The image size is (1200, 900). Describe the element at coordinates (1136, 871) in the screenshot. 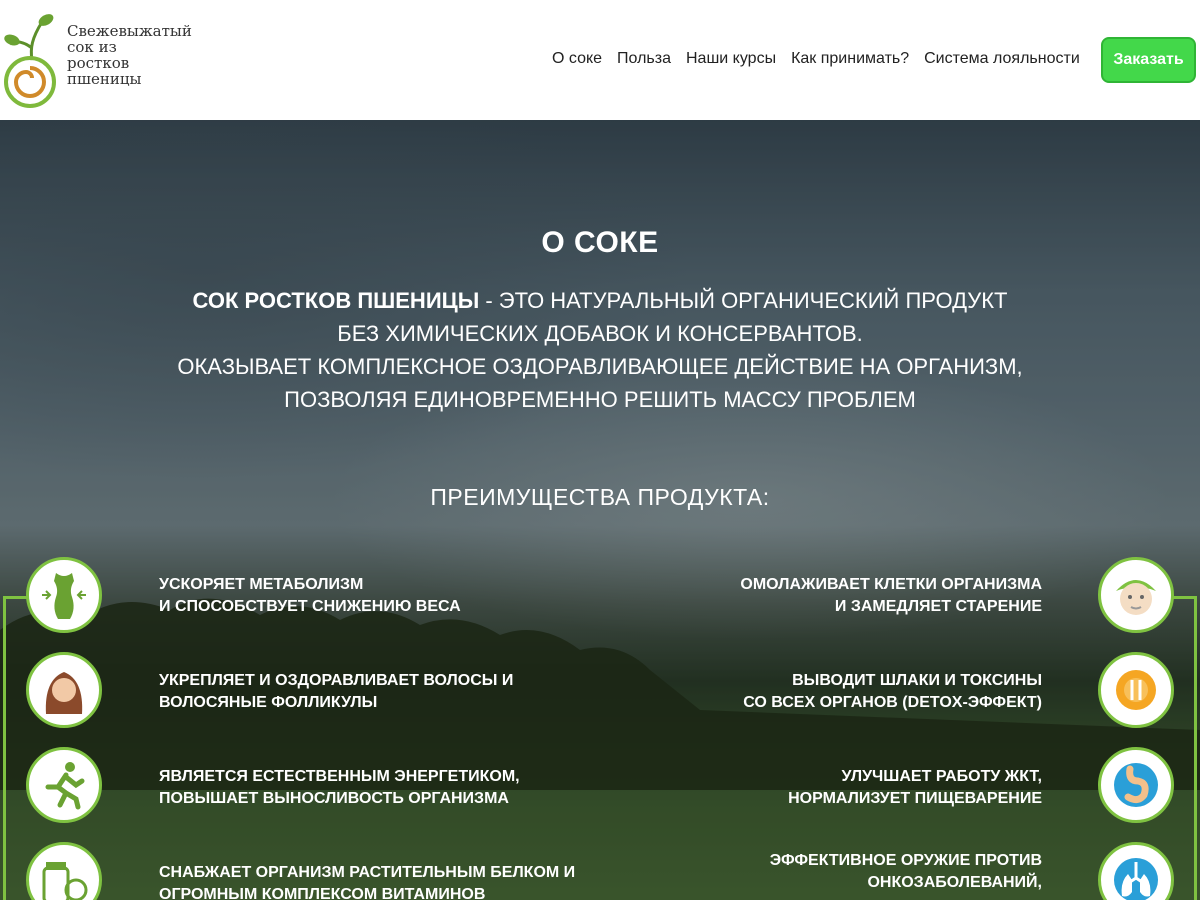

I see `lungs-icon` at that location.